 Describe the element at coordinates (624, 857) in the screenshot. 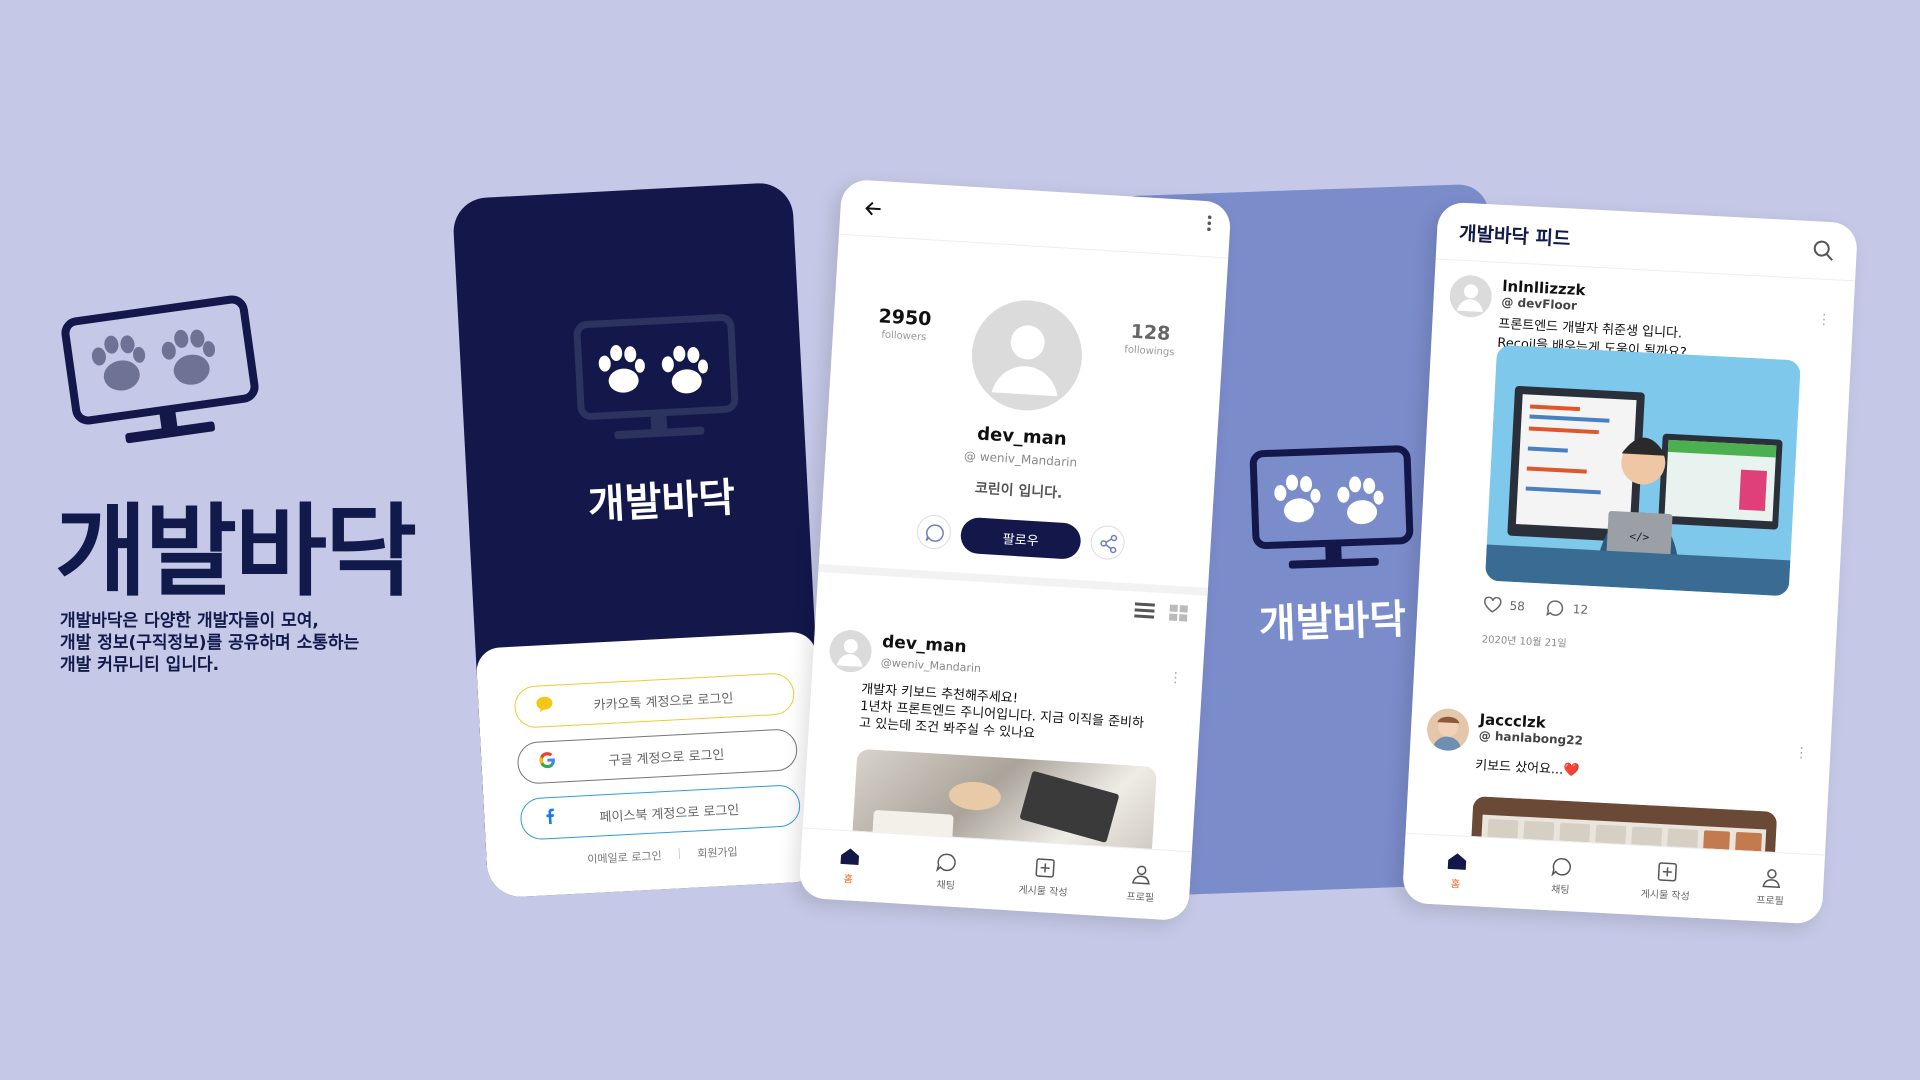

I see `email-login-link: 이메일로 로그인` at that location.